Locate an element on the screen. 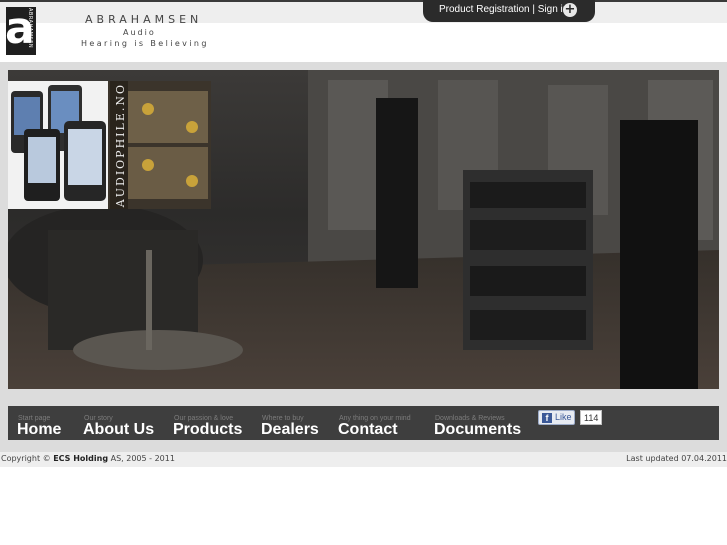 The height and width of the screenshot is (545, 727). header-separator is located at coordinates (363, 66).